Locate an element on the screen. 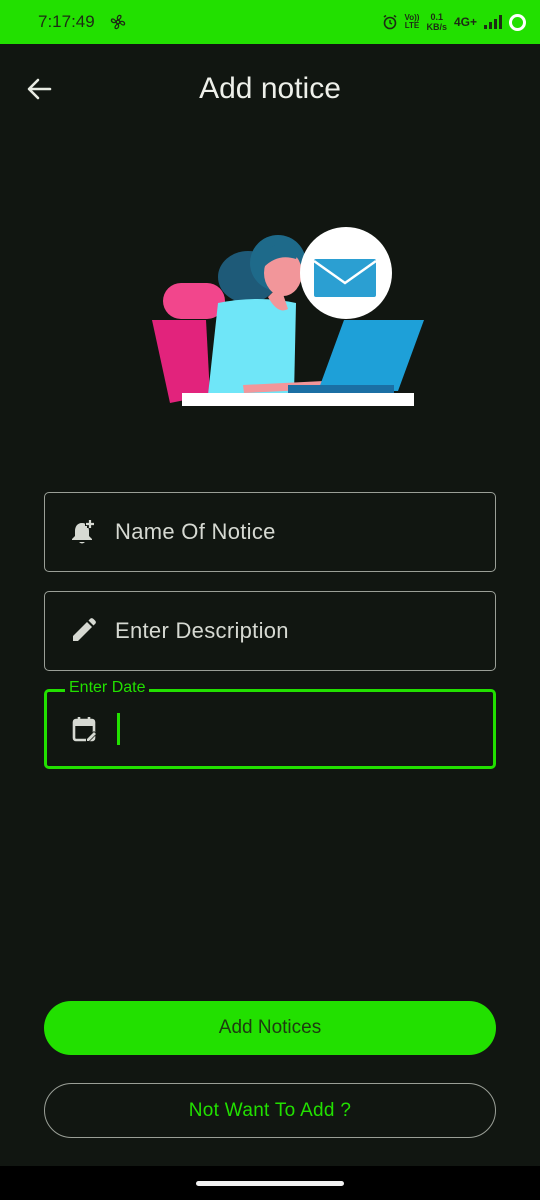  add-notices-label: Add Notices is located at coordinates (270, 1027).